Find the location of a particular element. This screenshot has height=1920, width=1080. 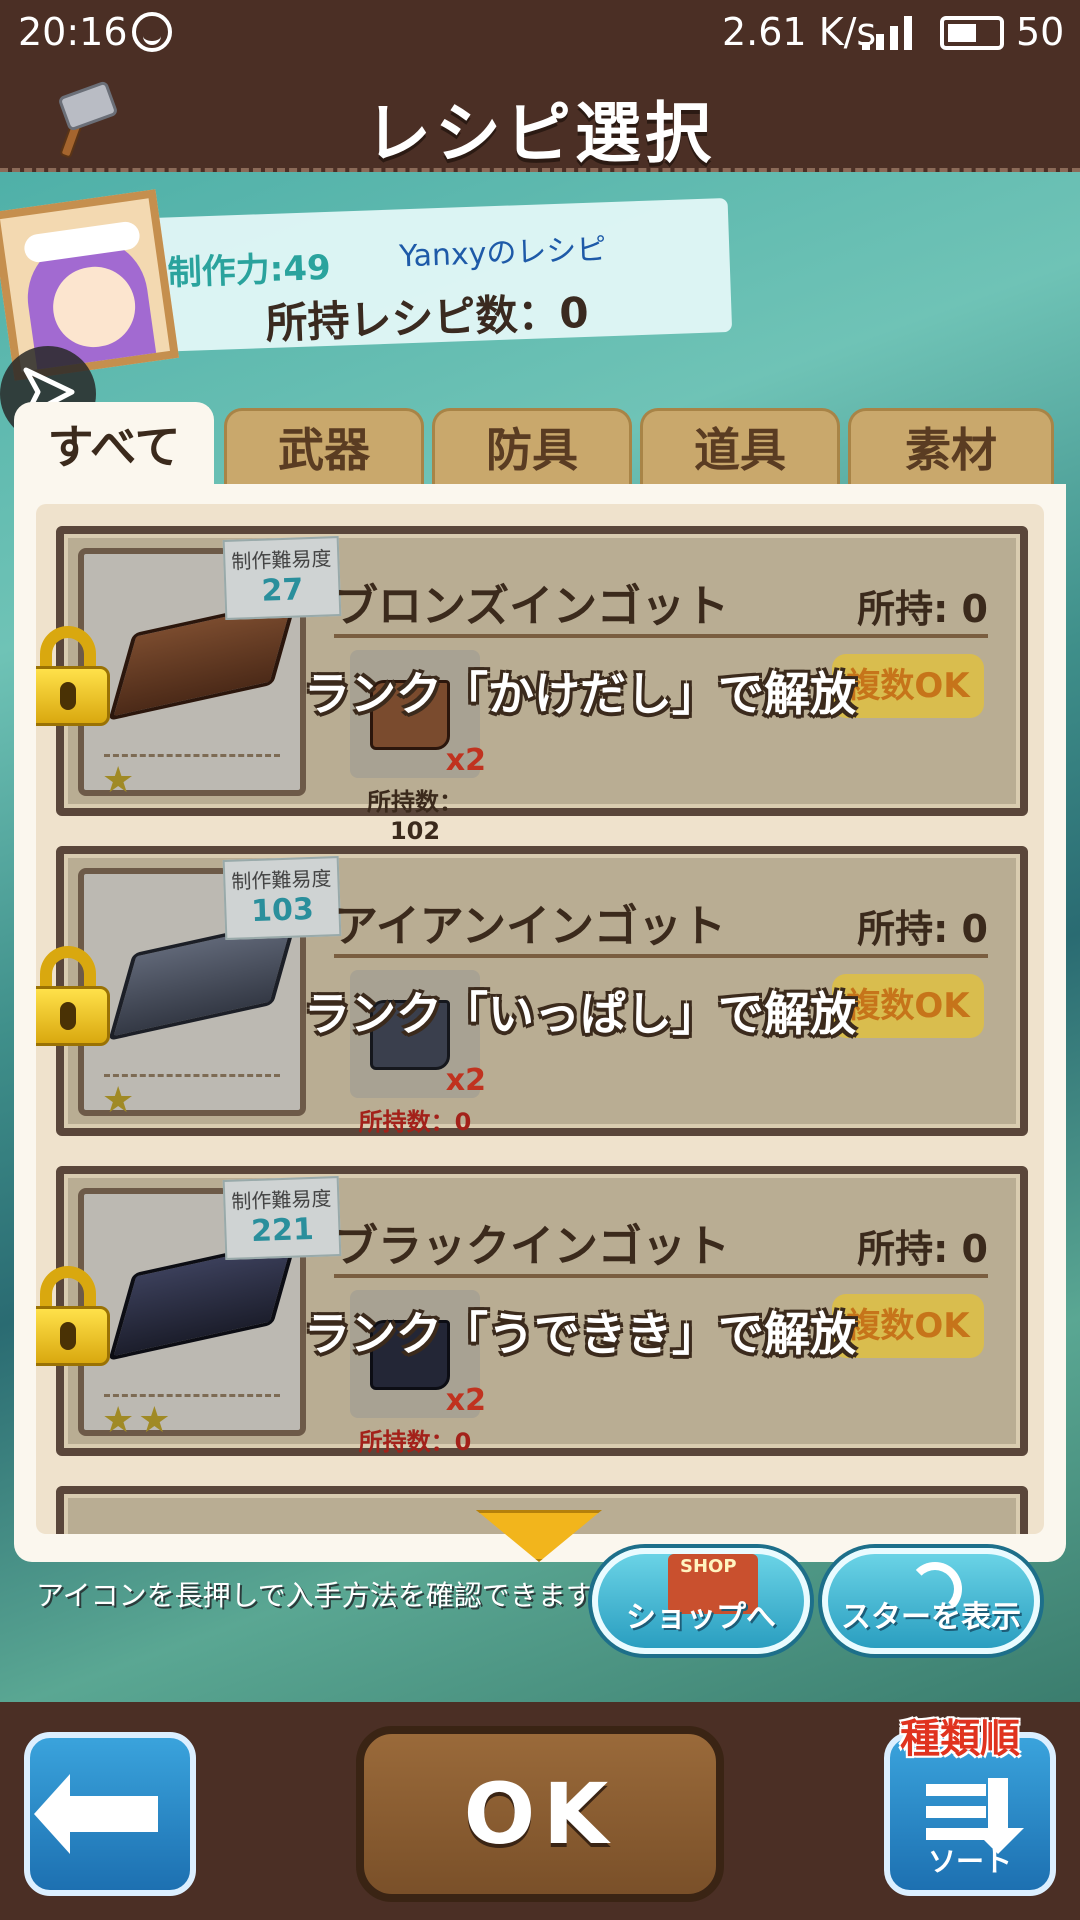

network-speed: 2.61 K/s is located at coordinates (799, 32).